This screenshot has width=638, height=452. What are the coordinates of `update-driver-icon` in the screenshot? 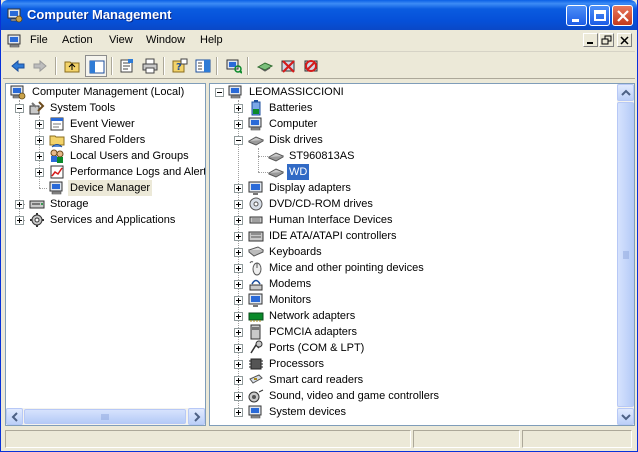 It's located at (265, 67).